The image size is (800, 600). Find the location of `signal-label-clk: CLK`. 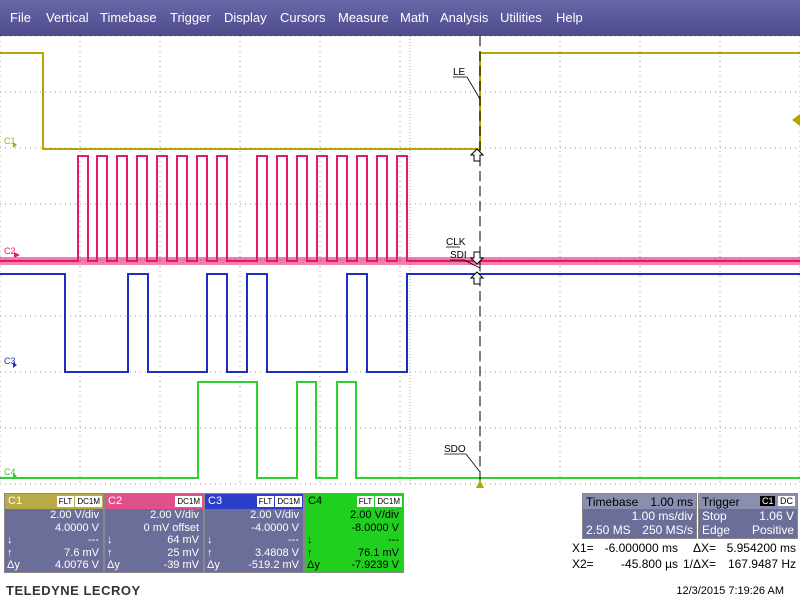

signal-label-clk: CLK is located at coordinates (456, 242).